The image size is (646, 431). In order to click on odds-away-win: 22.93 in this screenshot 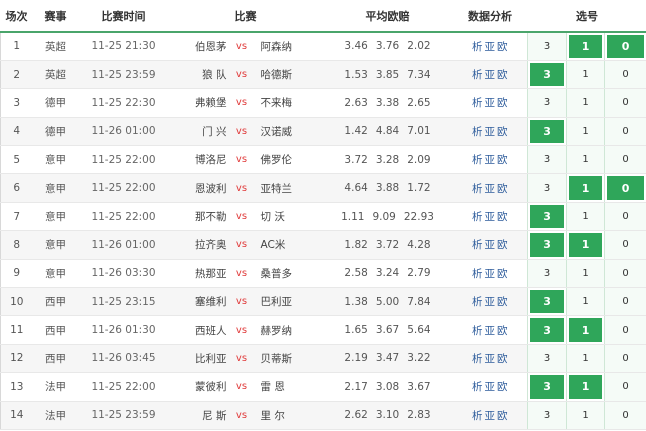, I will do `click(418, 216)`.